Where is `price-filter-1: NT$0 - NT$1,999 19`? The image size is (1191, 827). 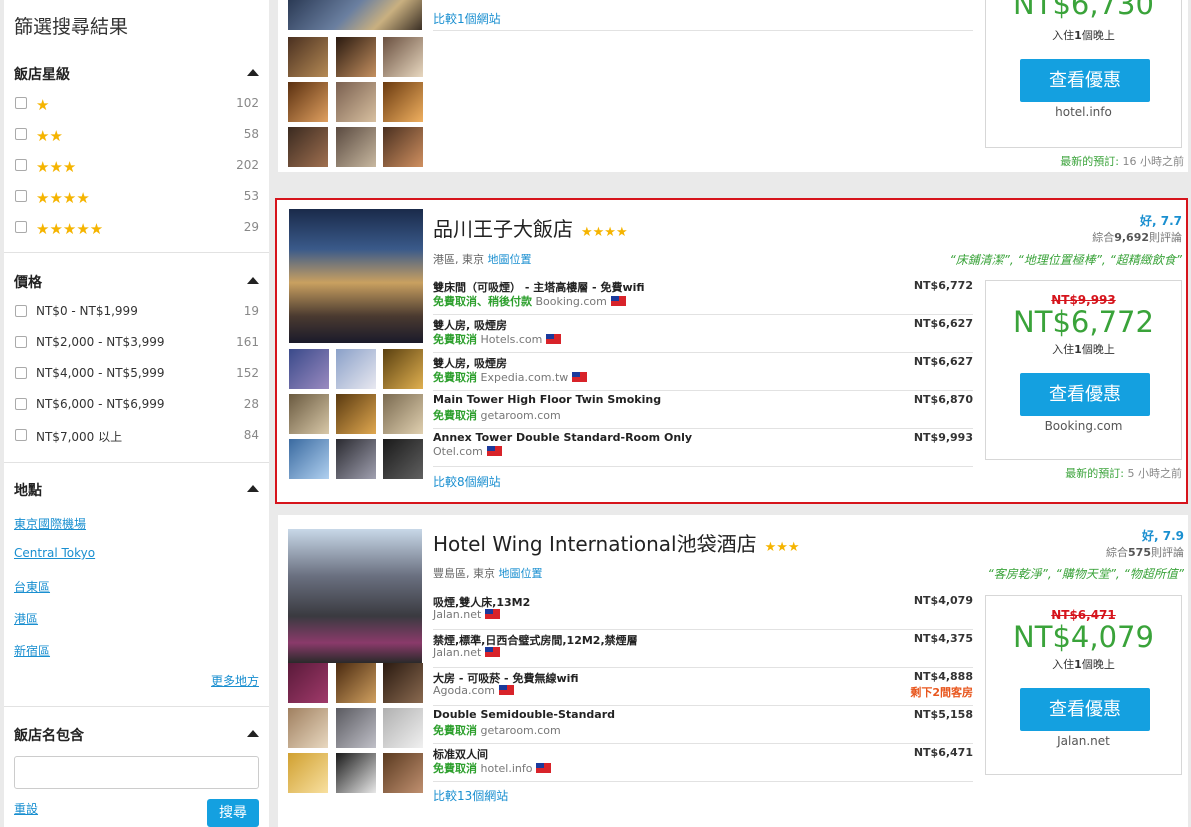
price-filter-1: NT$0 - NT$1,999 19 is located at coordinates (136, 312).